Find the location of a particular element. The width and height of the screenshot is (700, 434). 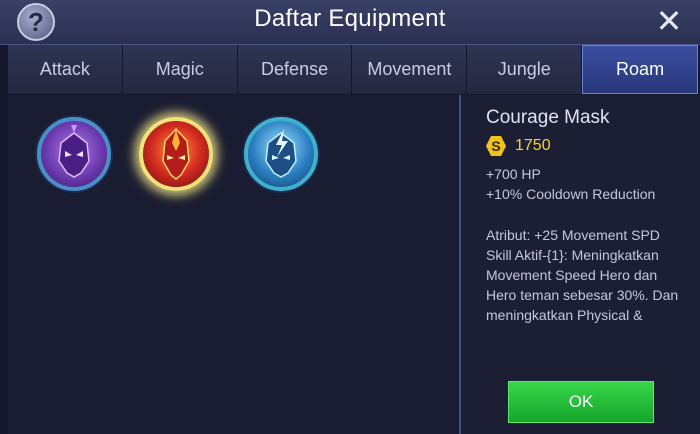

title-bar: ? Daftar Equipment ✕ is located at coordinates (350, 22).